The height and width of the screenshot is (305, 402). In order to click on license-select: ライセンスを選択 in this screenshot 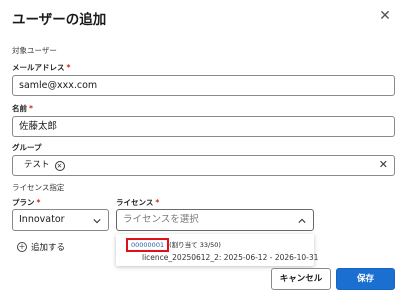, I will do `click(215, 220)`.